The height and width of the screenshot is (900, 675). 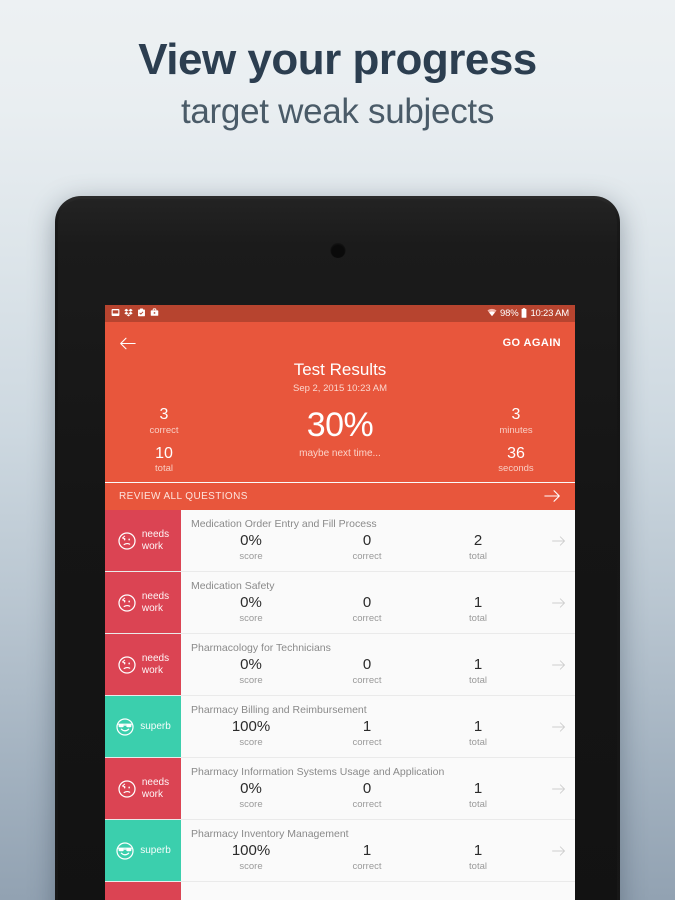 What do you see at coordinates (340, 425) in the screenshot?
I see `overall-score-percent: 30%` at bounding box center [340, 425].